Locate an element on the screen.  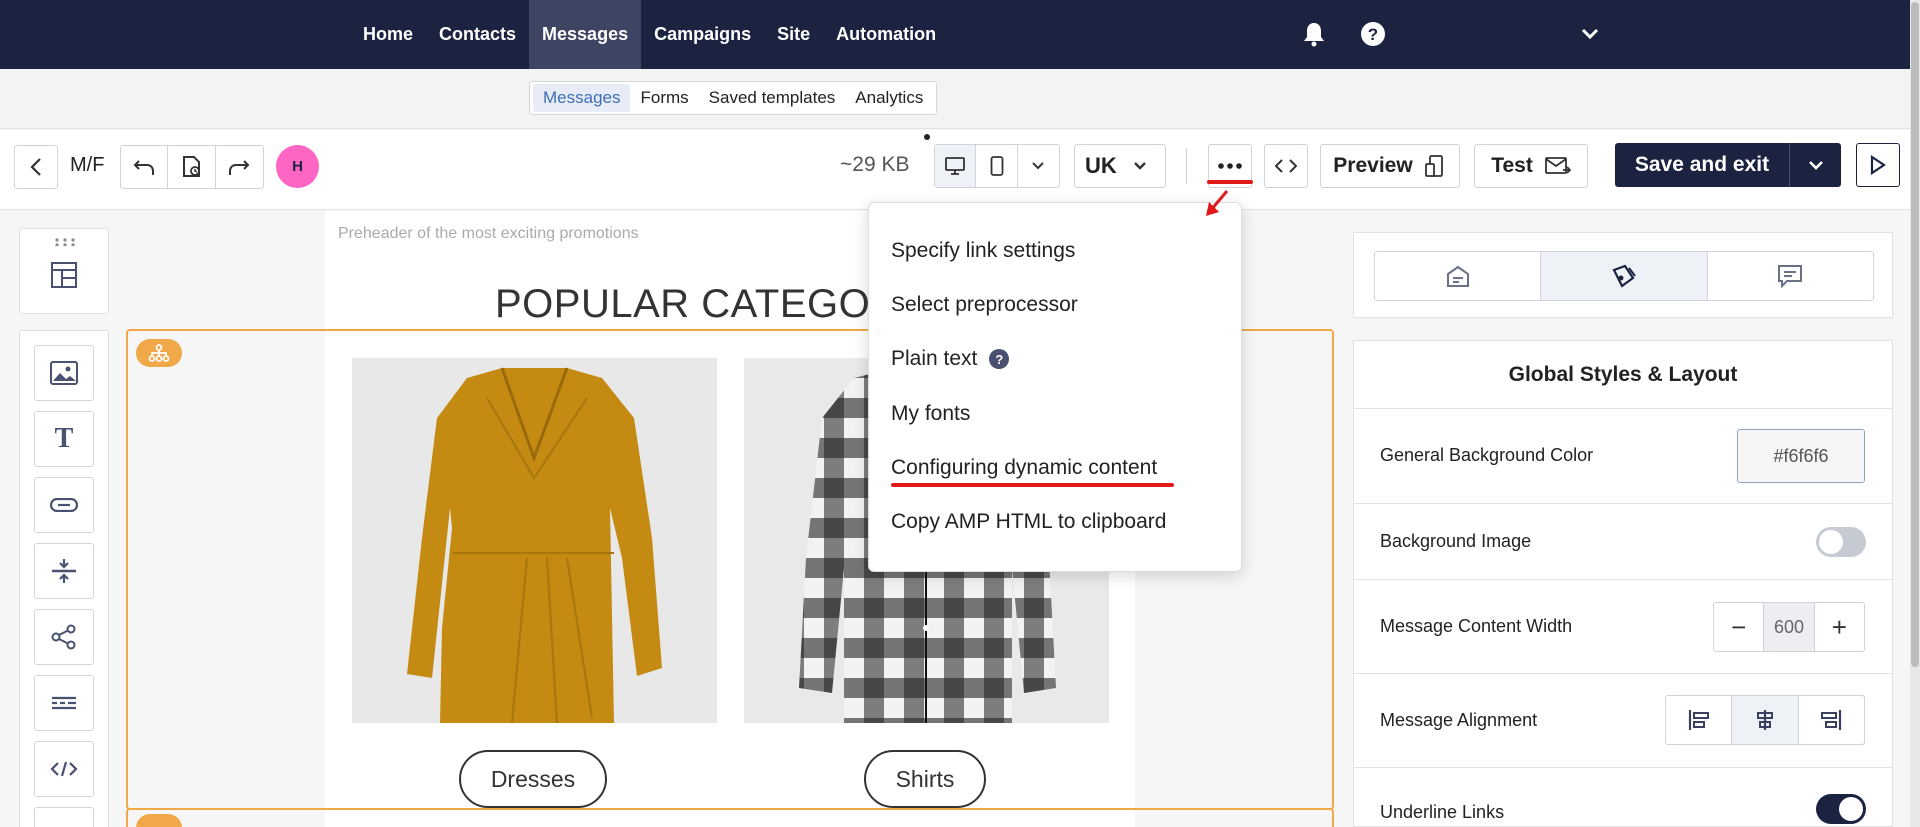
page-scrollbar is located at coordinates (1915, 413).